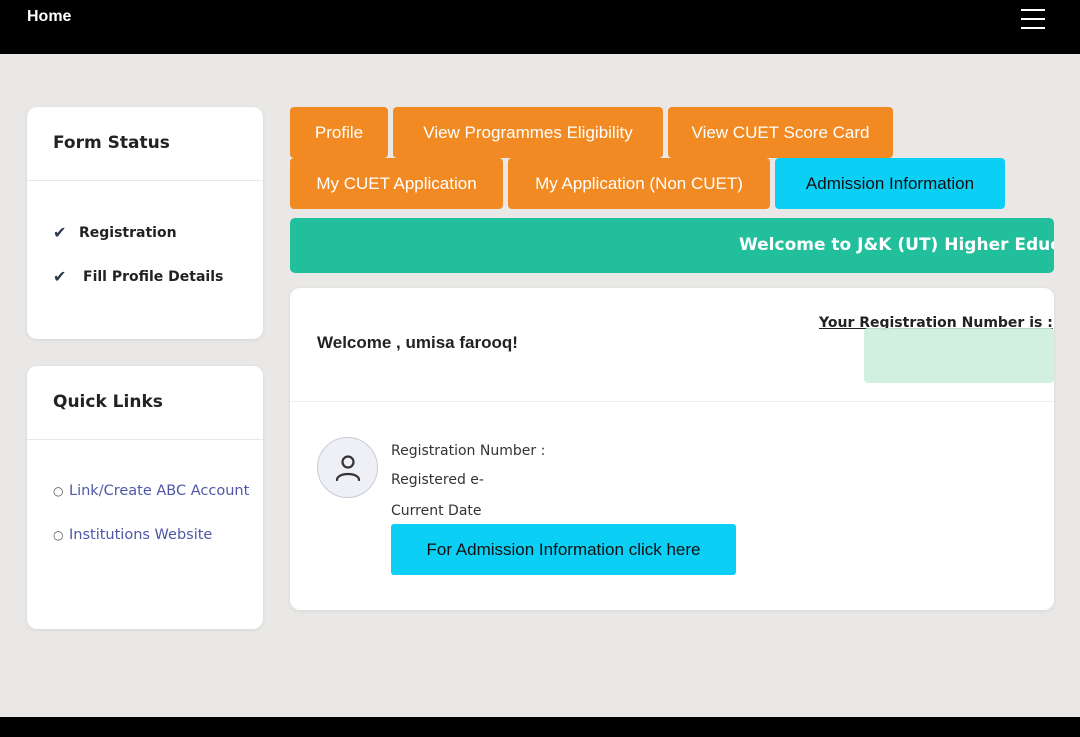 The height and width of the screenshot is (737, 1080). I want to click on admission-info-click-button: For Admission Information click here, so click(563, 549).